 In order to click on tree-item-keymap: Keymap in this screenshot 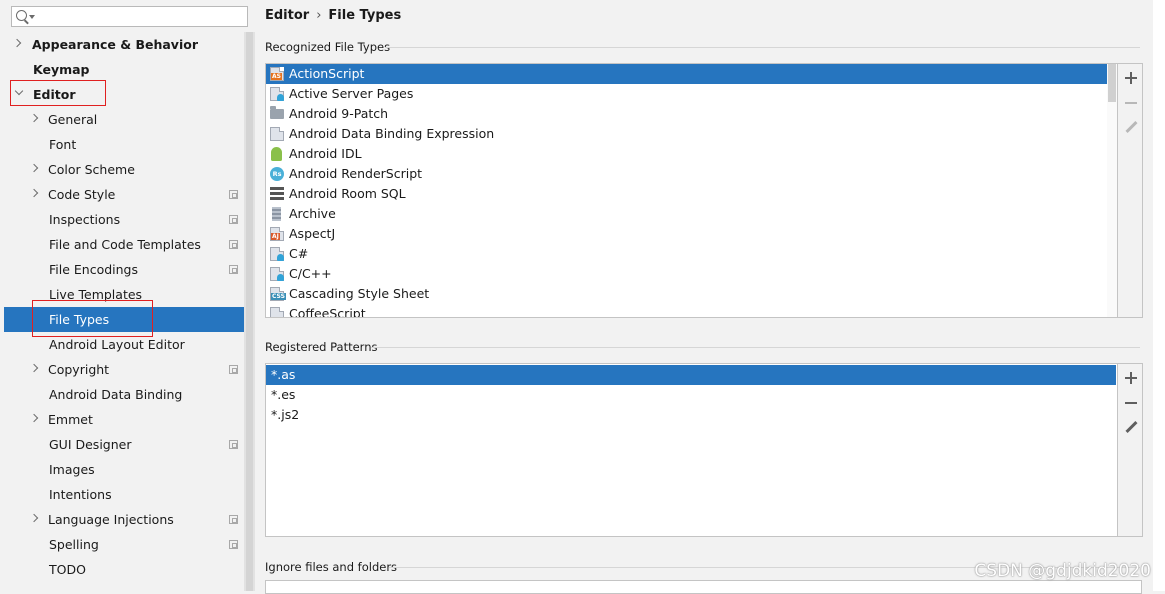, I will do `click(124, 69)`.